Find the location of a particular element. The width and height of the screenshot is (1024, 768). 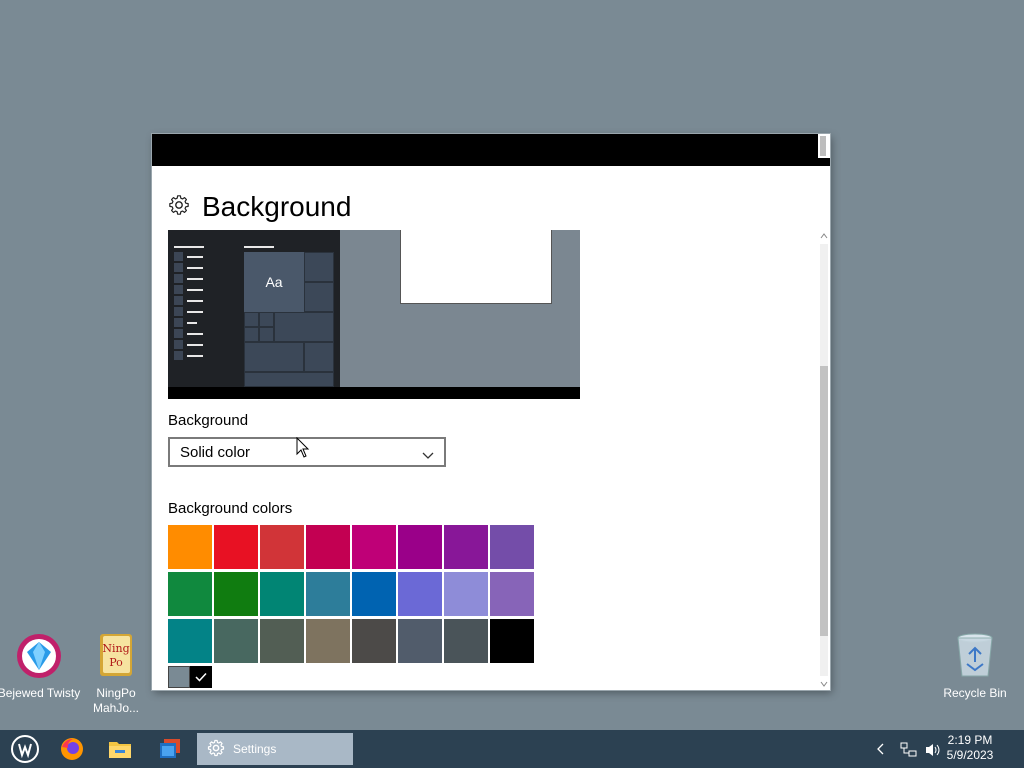

scroll-down-icon is located at coordinates (824, 684).